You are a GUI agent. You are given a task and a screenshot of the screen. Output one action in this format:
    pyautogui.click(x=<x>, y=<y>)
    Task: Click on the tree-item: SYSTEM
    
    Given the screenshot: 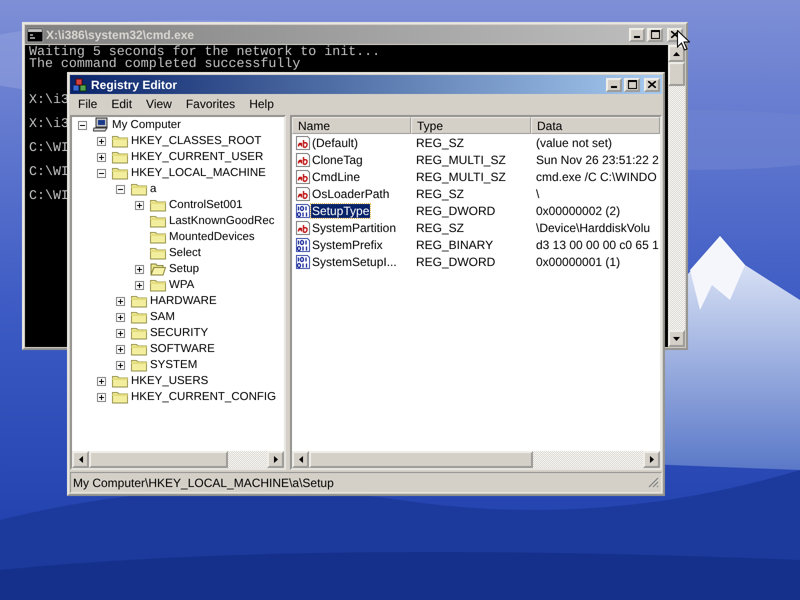 What is the action you would take?
    pyautogui.click(x=173, y=365)
    